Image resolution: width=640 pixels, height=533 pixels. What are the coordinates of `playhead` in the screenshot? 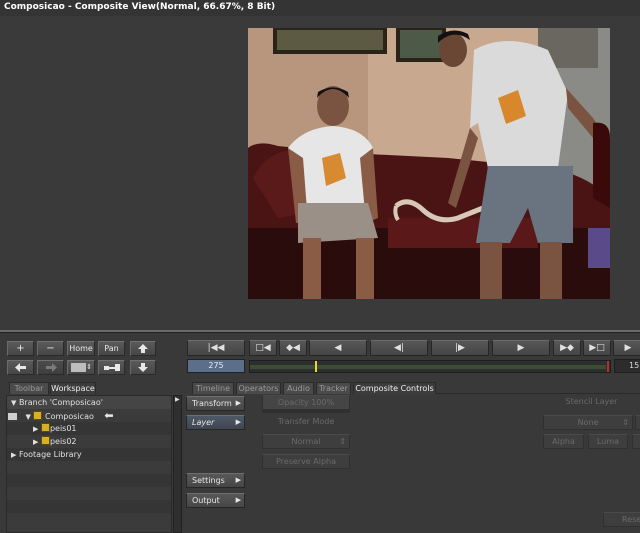 It's located at (316, 366).